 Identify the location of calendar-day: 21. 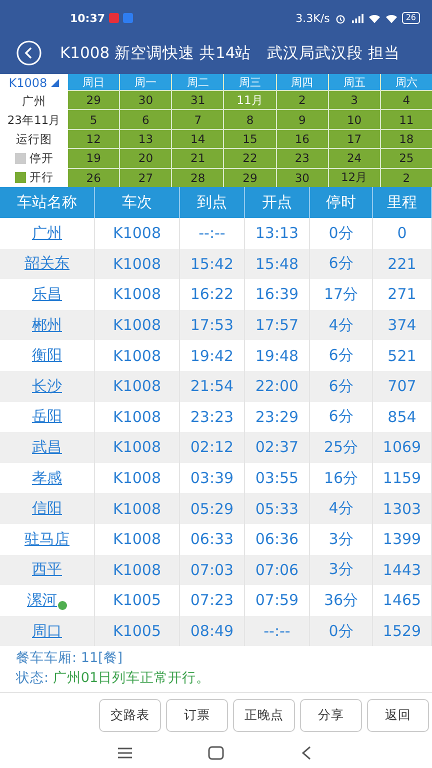
(198, 158).